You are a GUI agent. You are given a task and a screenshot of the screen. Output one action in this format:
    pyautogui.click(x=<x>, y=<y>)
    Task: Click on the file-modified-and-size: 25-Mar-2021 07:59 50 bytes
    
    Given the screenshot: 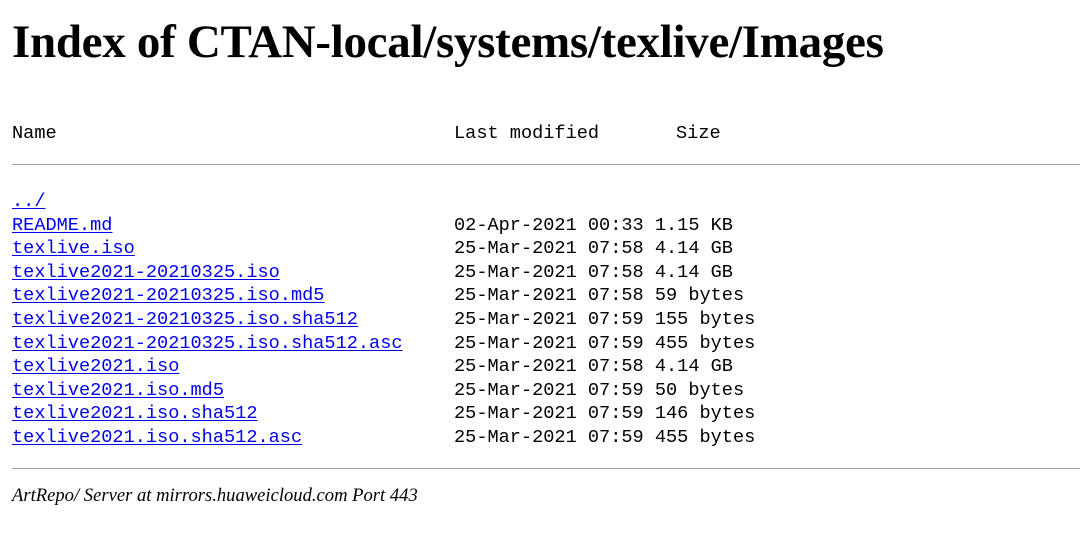 What is the action you would take?
    pyautogui.click(x=599, y=391)
    